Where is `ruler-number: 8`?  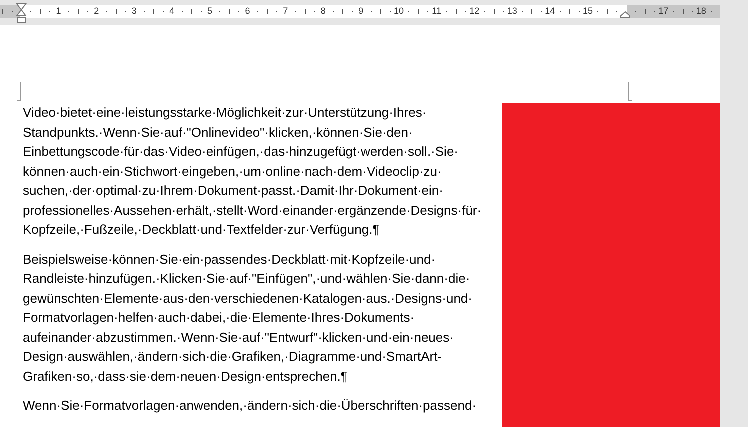 ruler-number: 8 is located at coordinates (323, 11).